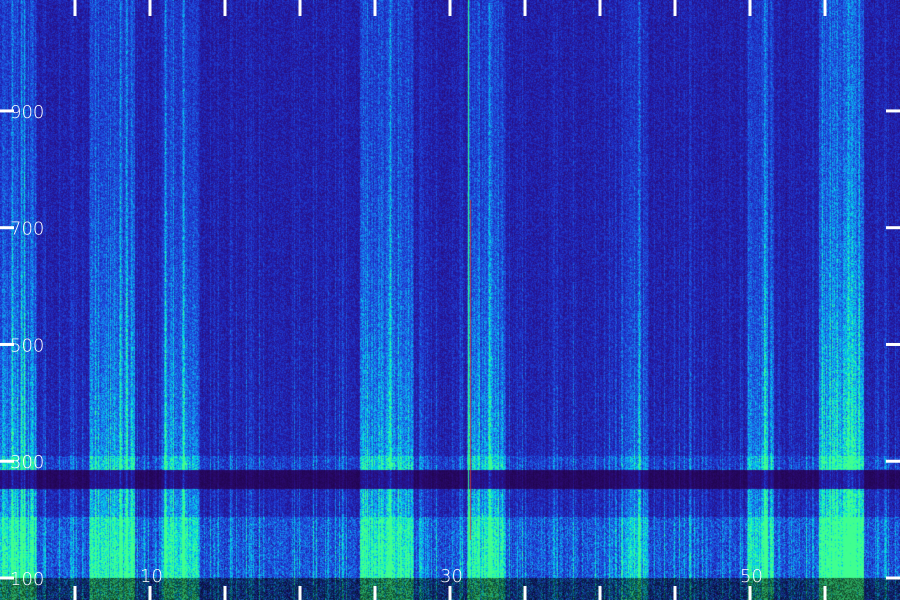  I want to click on x-tick-labels: 10 30 50, so click(451, 576).